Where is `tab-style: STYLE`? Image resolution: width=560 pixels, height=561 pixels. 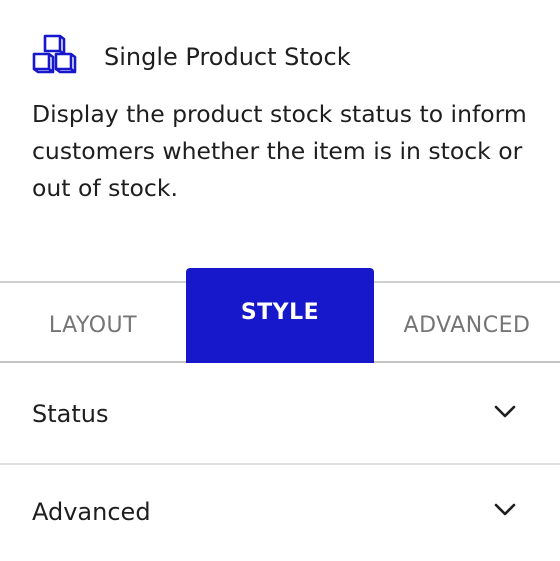 tab-style: STYLE is located at coordinates (280, 315).